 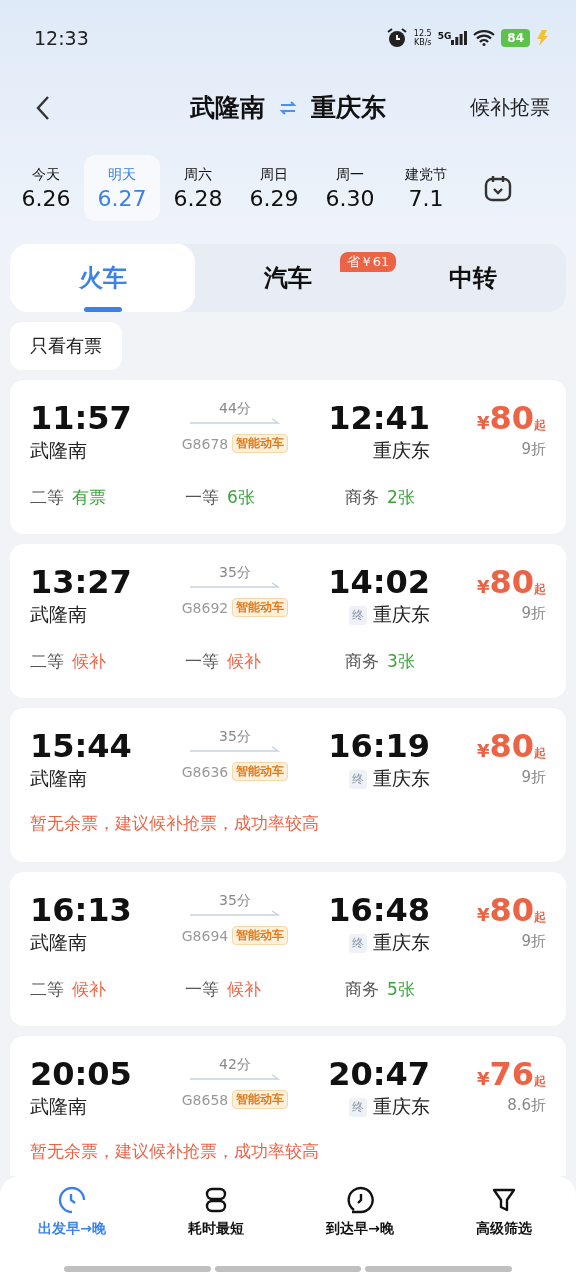 I want to click on filter-chip: 只看有票, so click(x=66, y=346).